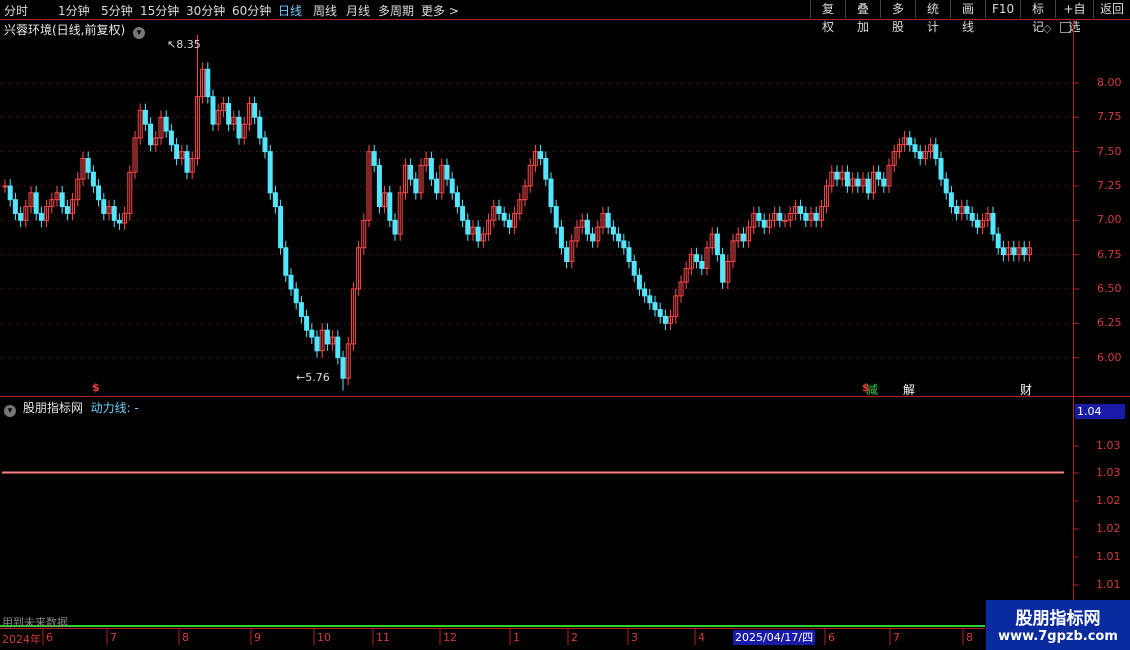 Image resolution: width=1130 pixels, height=650 pixels. I want to click on price-tick-label: 6.25, so click(1109, 323).